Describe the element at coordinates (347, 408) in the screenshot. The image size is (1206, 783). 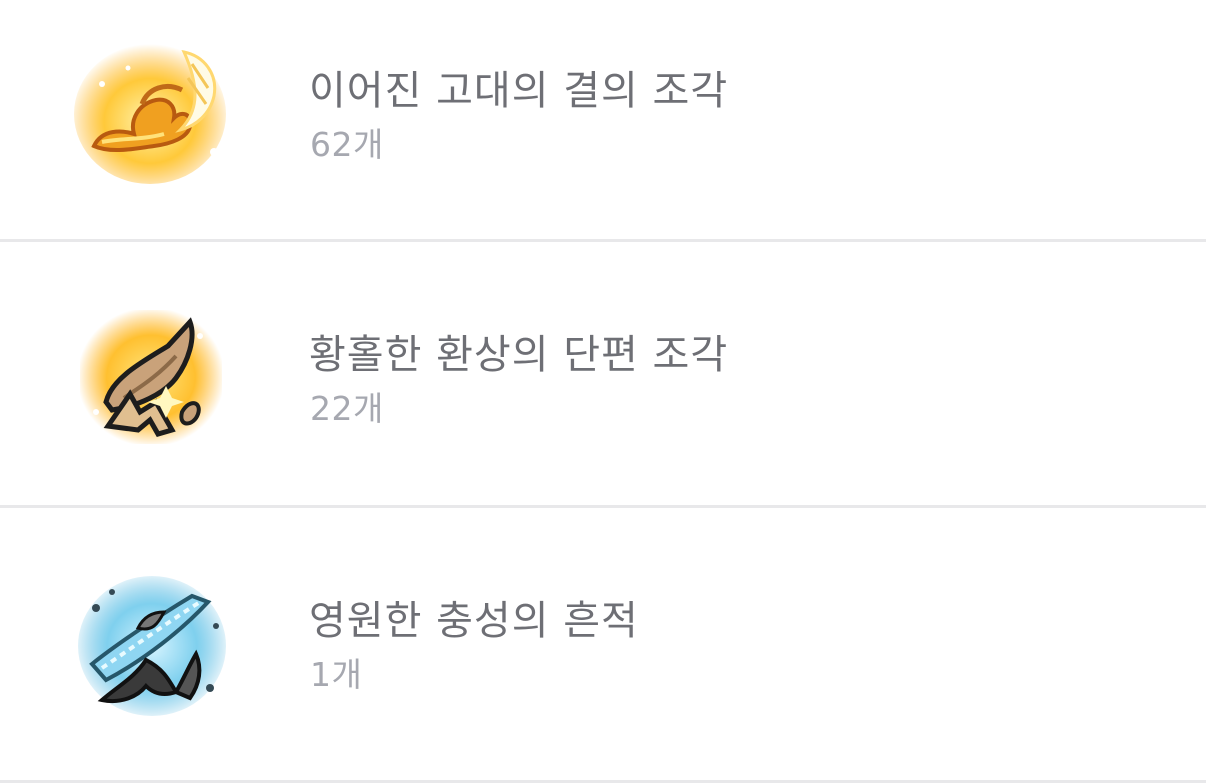
I see `item-count: 22개` at that location.